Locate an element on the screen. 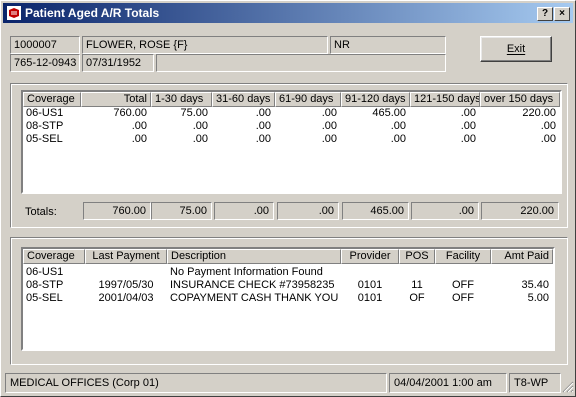  window-title: Patient Aged A/R Totals is located at coordinates (92, 13).